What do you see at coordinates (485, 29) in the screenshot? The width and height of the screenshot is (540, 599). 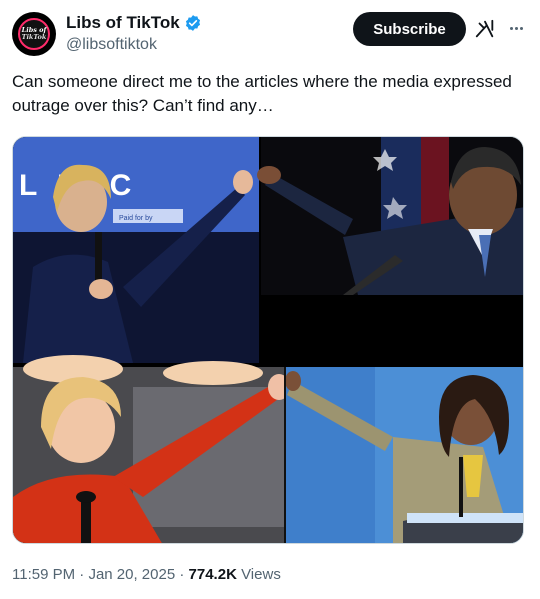 I see `grok-icon` at bounding box center [485, 29].